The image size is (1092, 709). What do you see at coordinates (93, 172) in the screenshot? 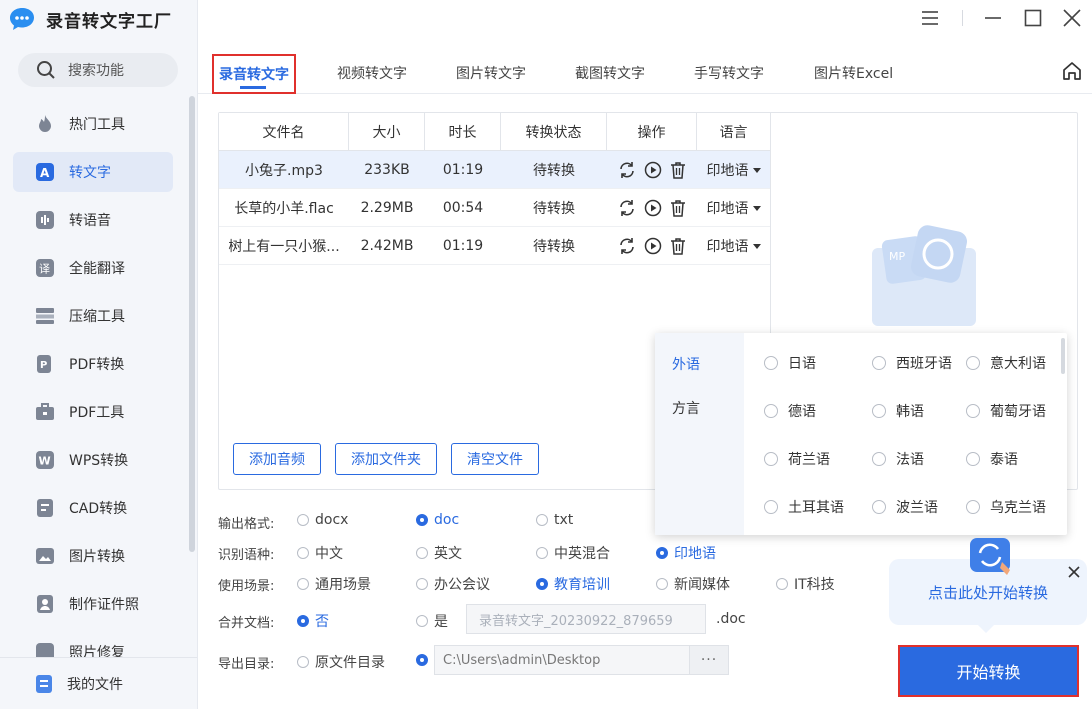
I see `sidebar-item-to-text: A 转文字` at bounding box center [93, 172].